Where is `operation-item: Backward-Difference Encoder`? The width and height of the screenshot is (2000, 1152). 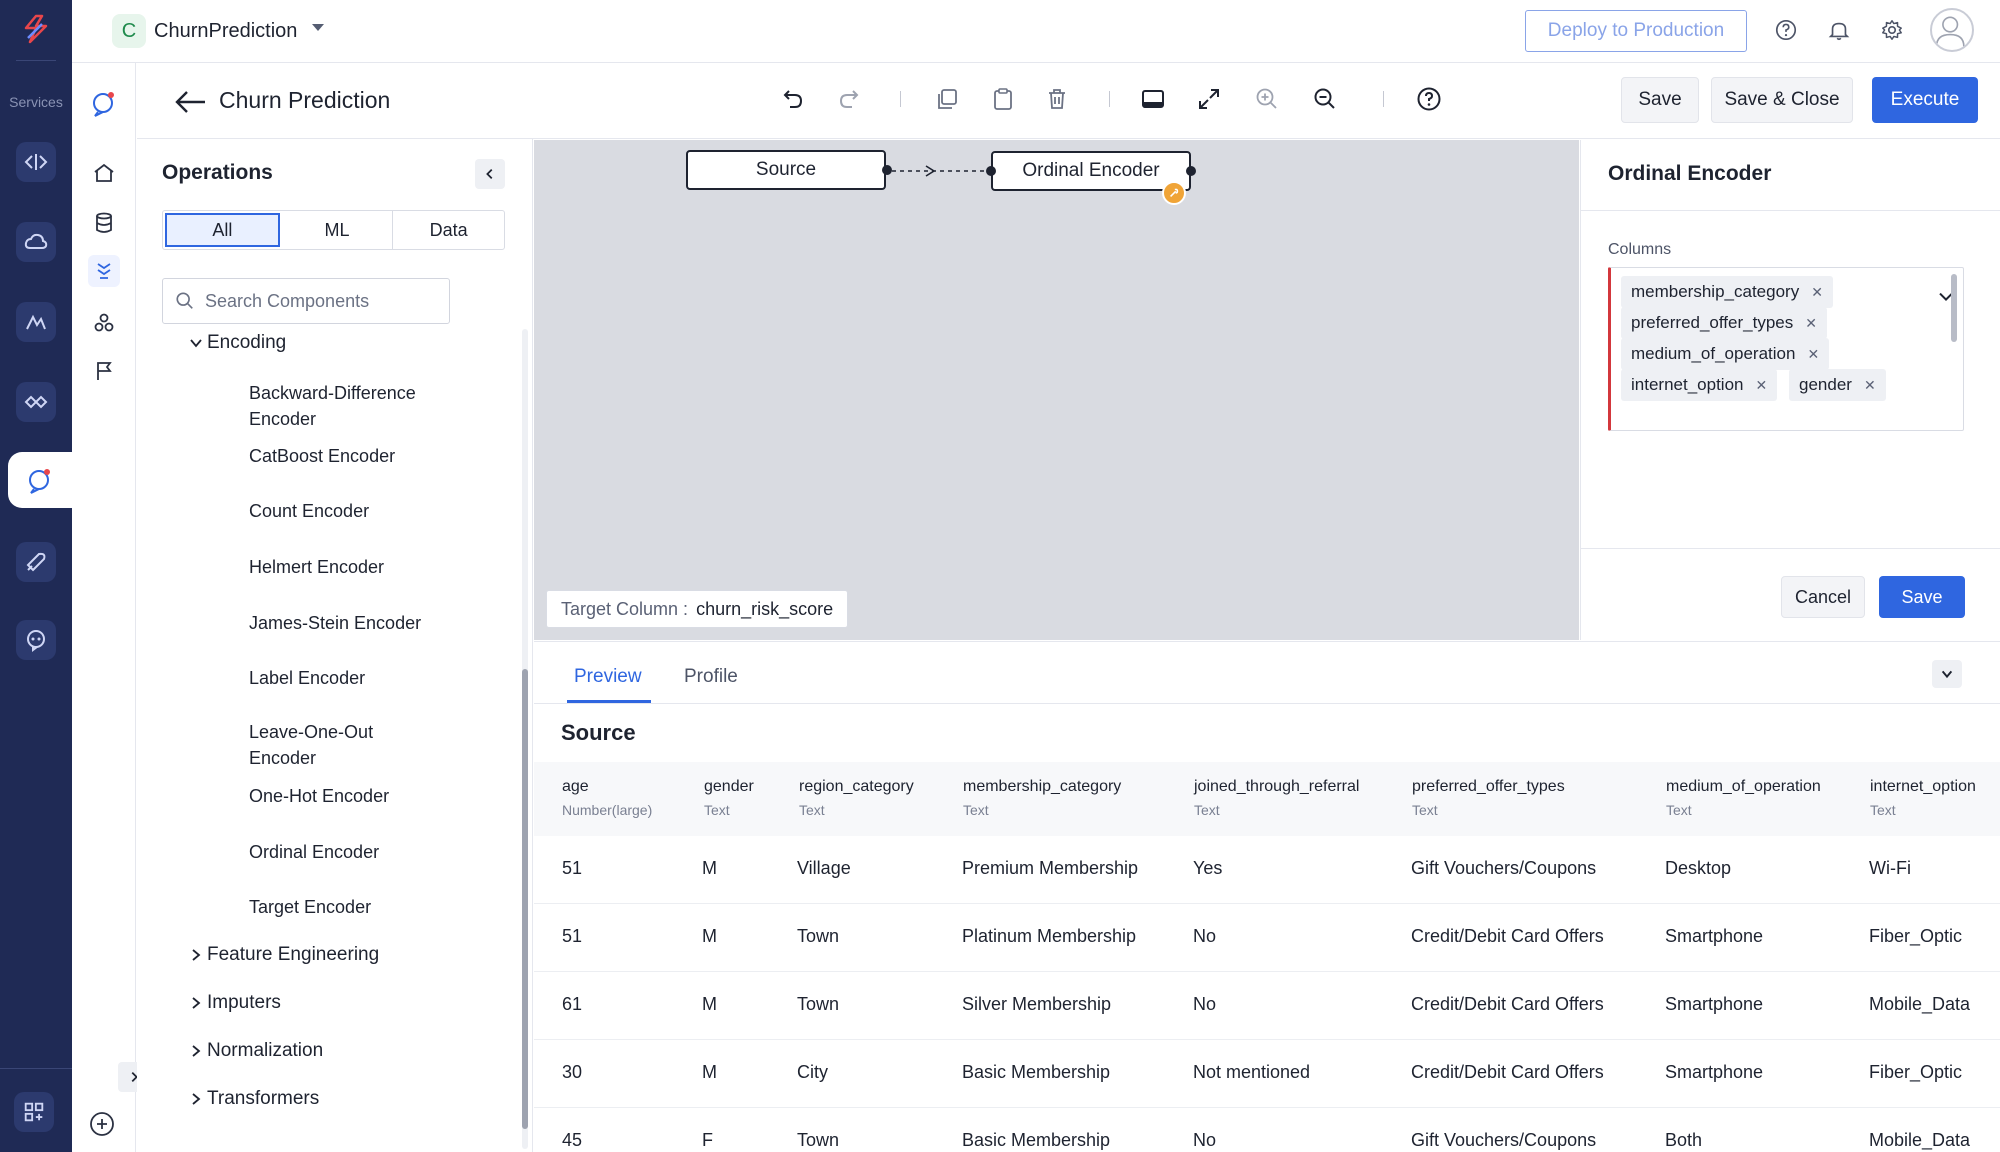
operation-item: Backward-Difference Encoder is located at coordinates (359, 406).